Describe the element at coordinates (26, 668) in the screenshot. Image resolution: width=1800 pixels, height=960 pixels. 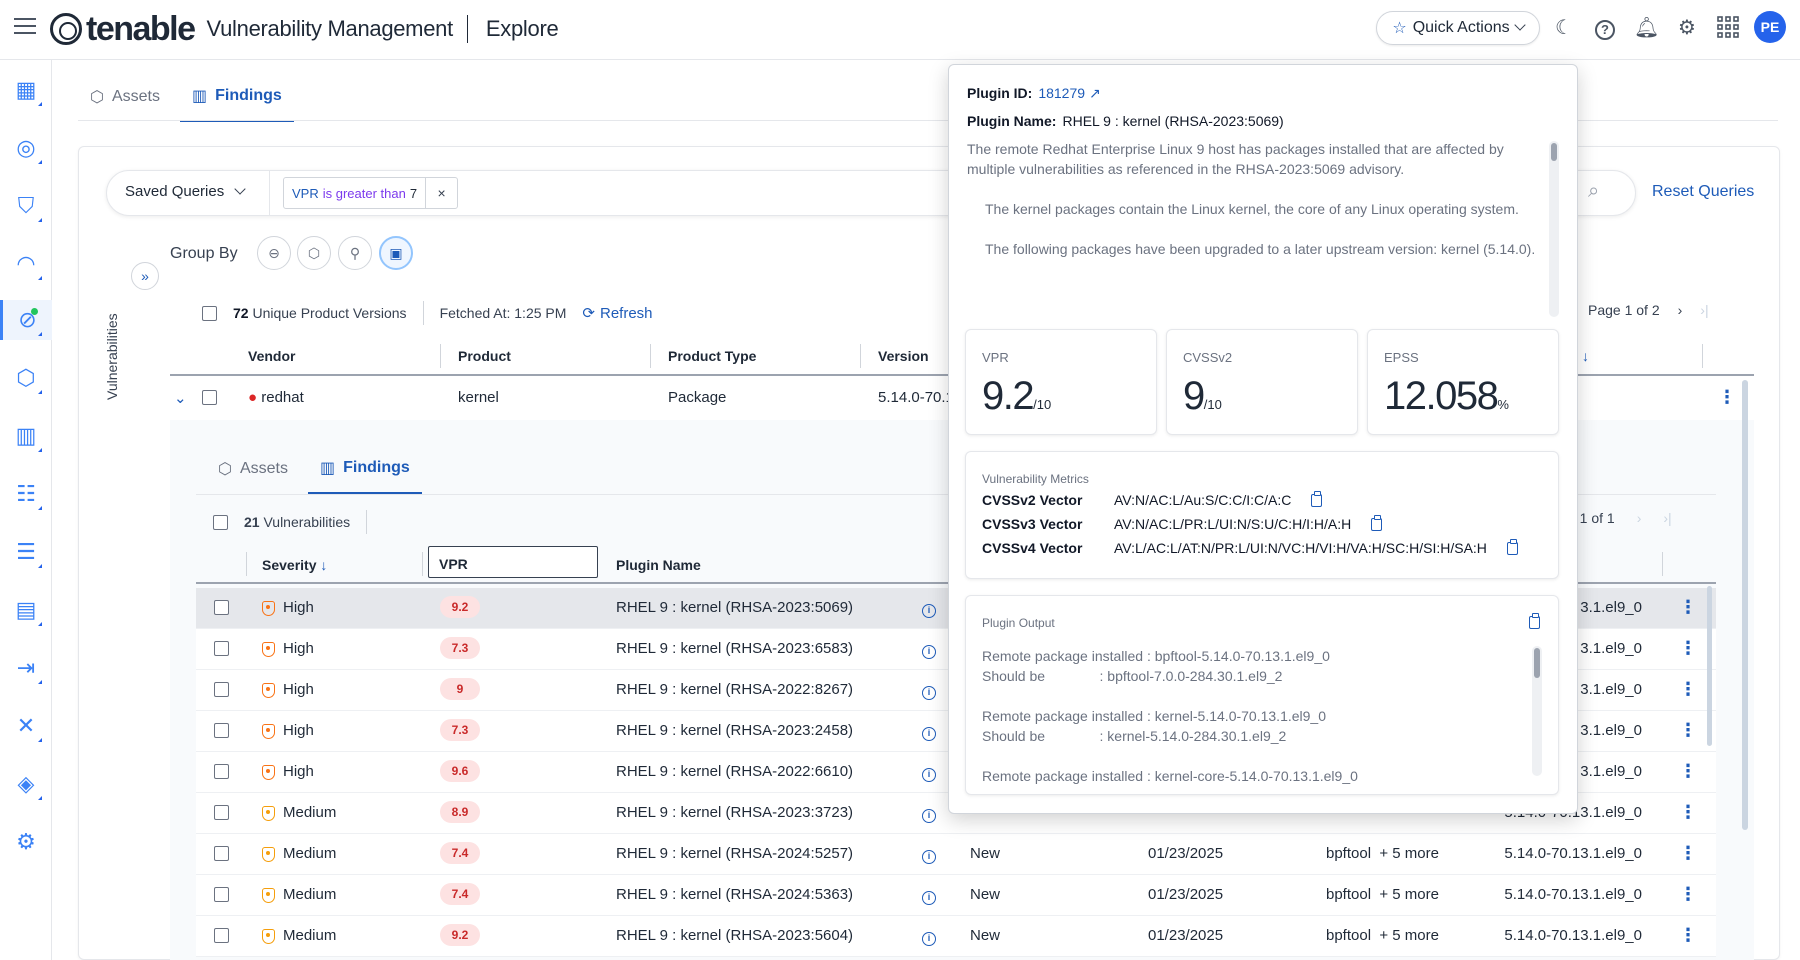
I see `nav-export-icon: ⇥` at that location.